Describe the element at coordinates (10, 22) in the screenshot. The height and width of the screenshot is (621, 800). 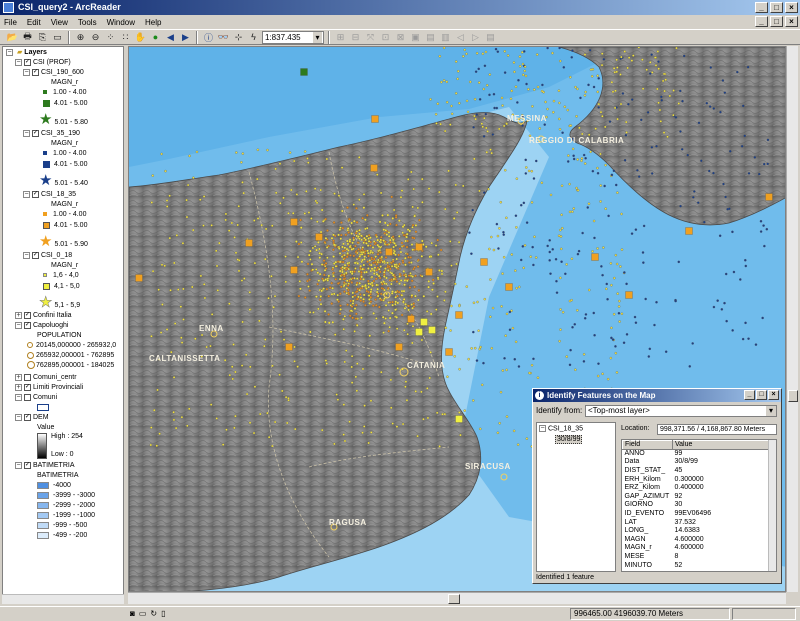
I see `menu-file: File` at that location.